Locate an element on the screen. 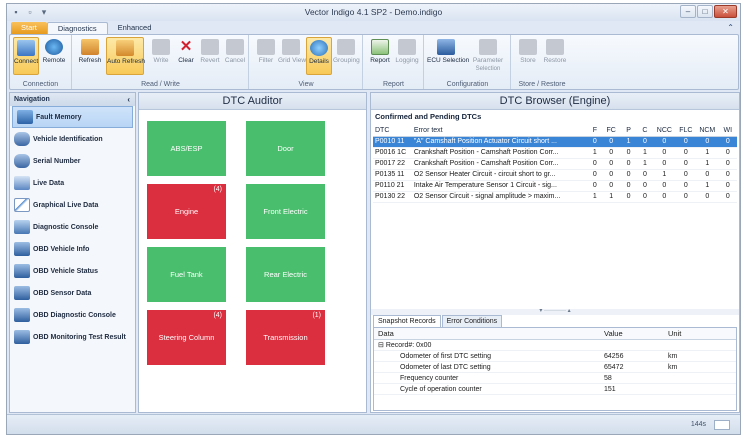 This screenshot has height=440, width=745. tab-start: Start is located at coordinates (29, 28).